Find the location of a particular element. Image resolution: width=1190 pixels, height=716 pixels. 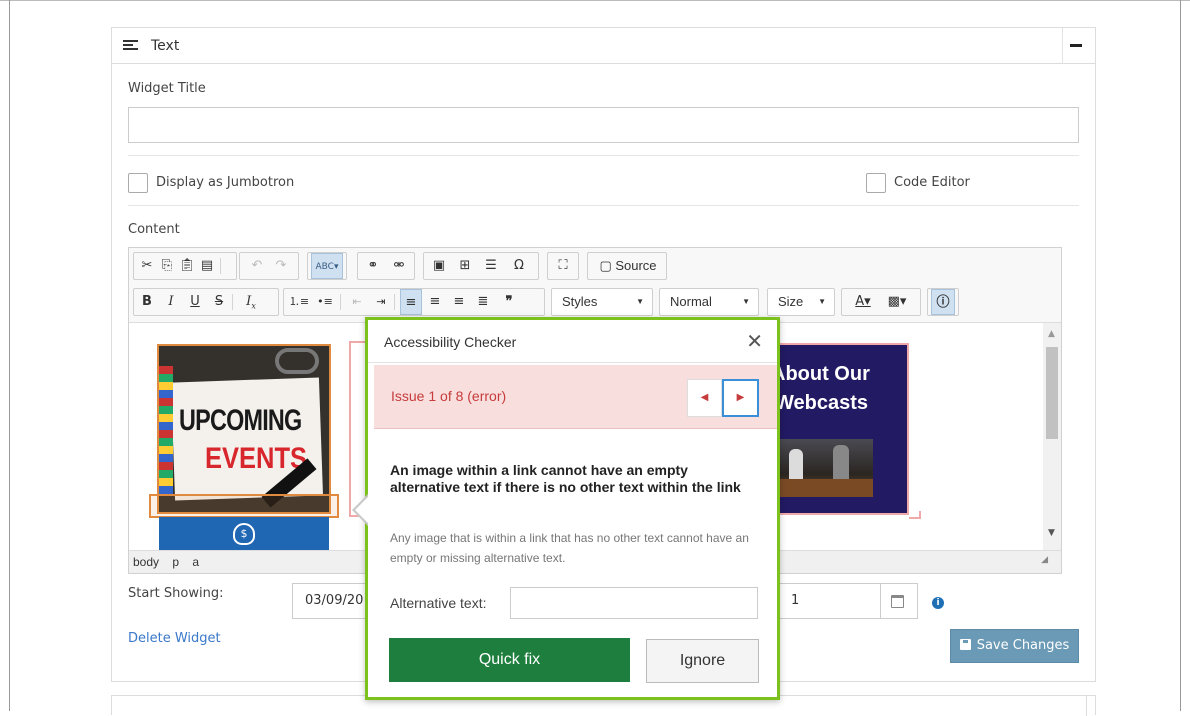

format-dropdown: Normal ▼ is located at coordinates (709, 302).